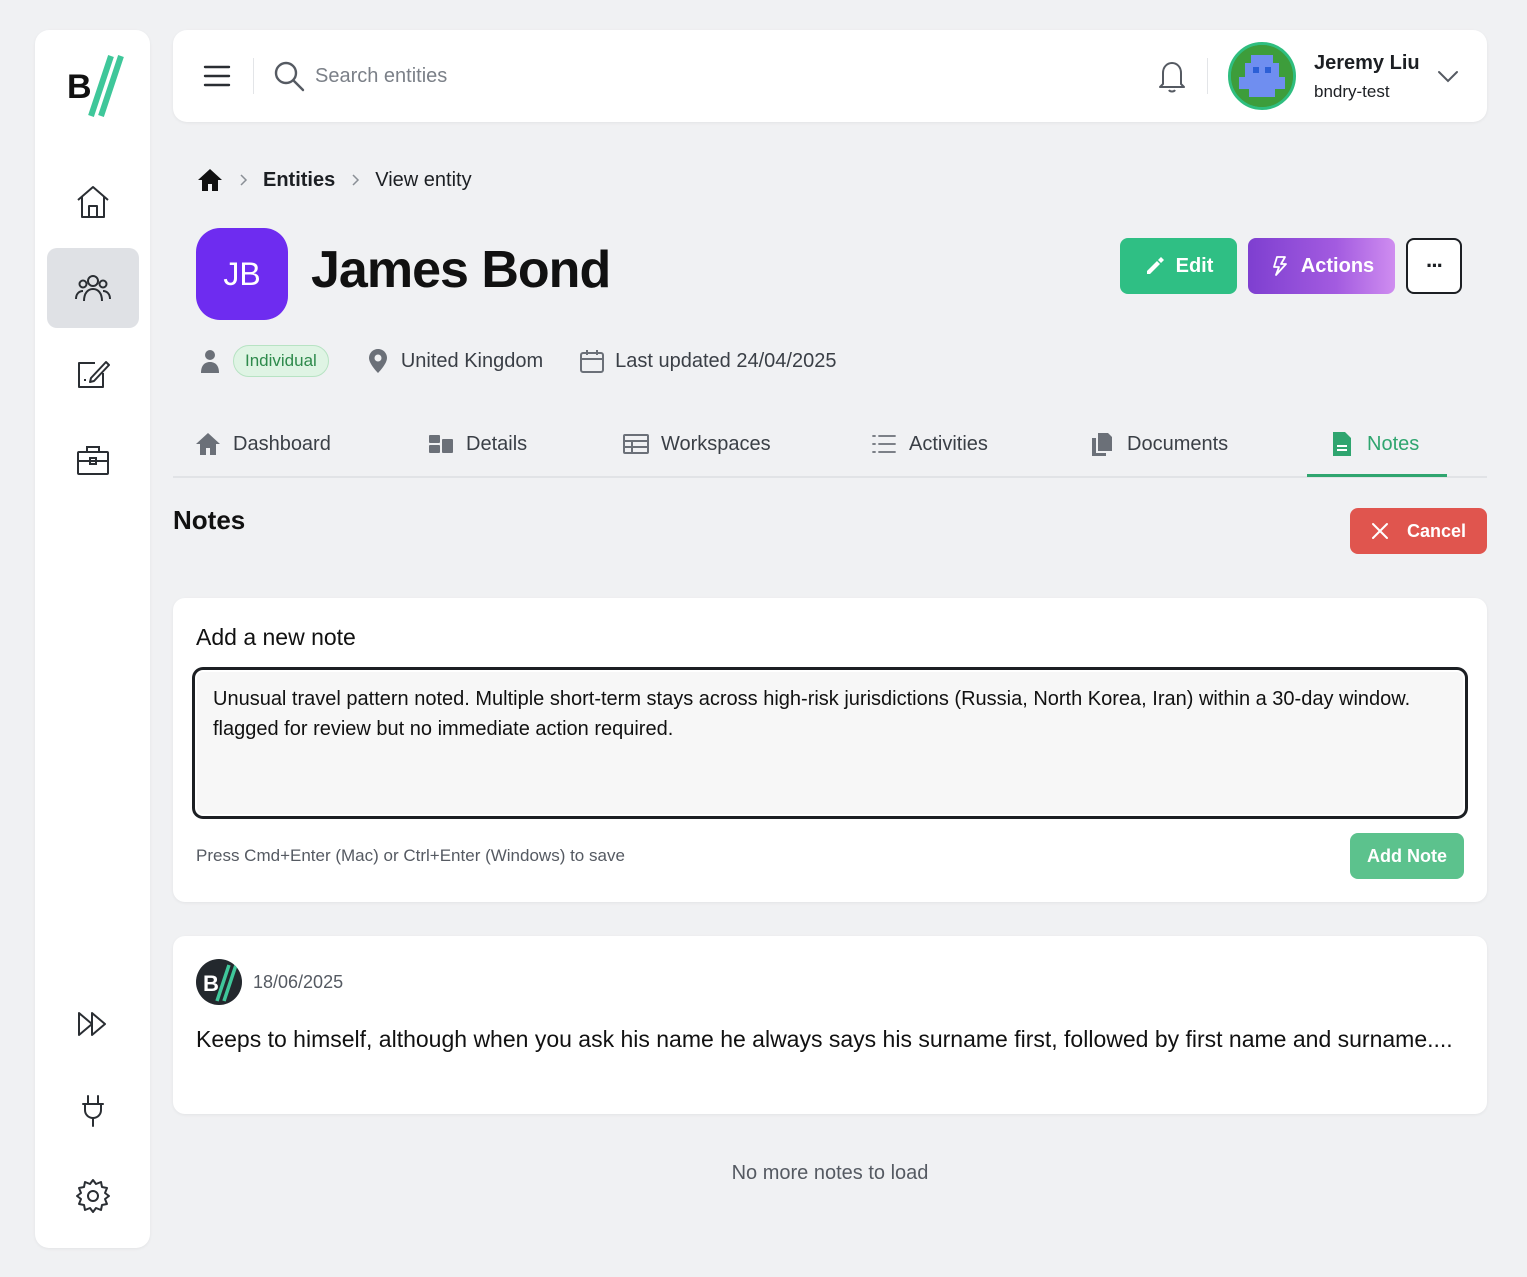  I want to click on actions-button: Actions, so click(1321, 266).